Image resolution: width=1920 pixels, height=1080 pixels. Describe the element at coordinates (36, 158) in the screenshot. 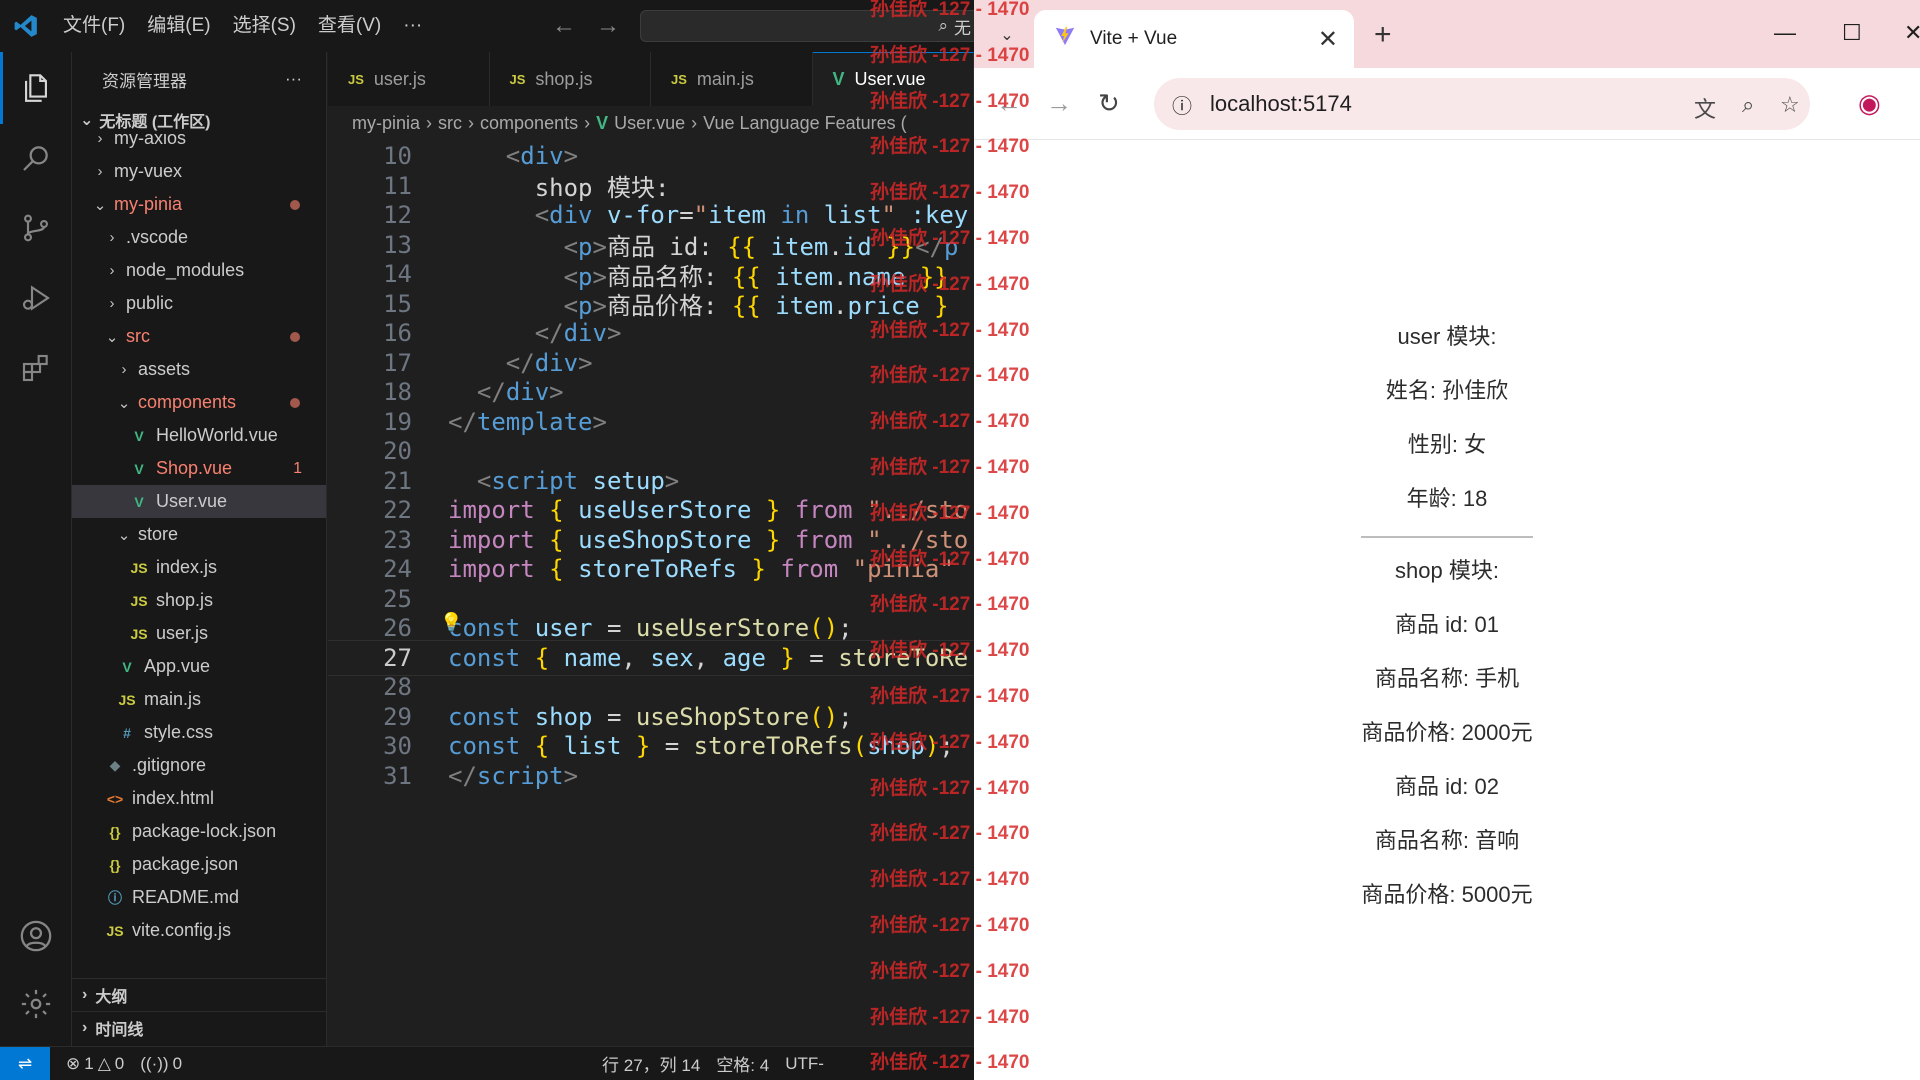

I see `search-icon` at that location.